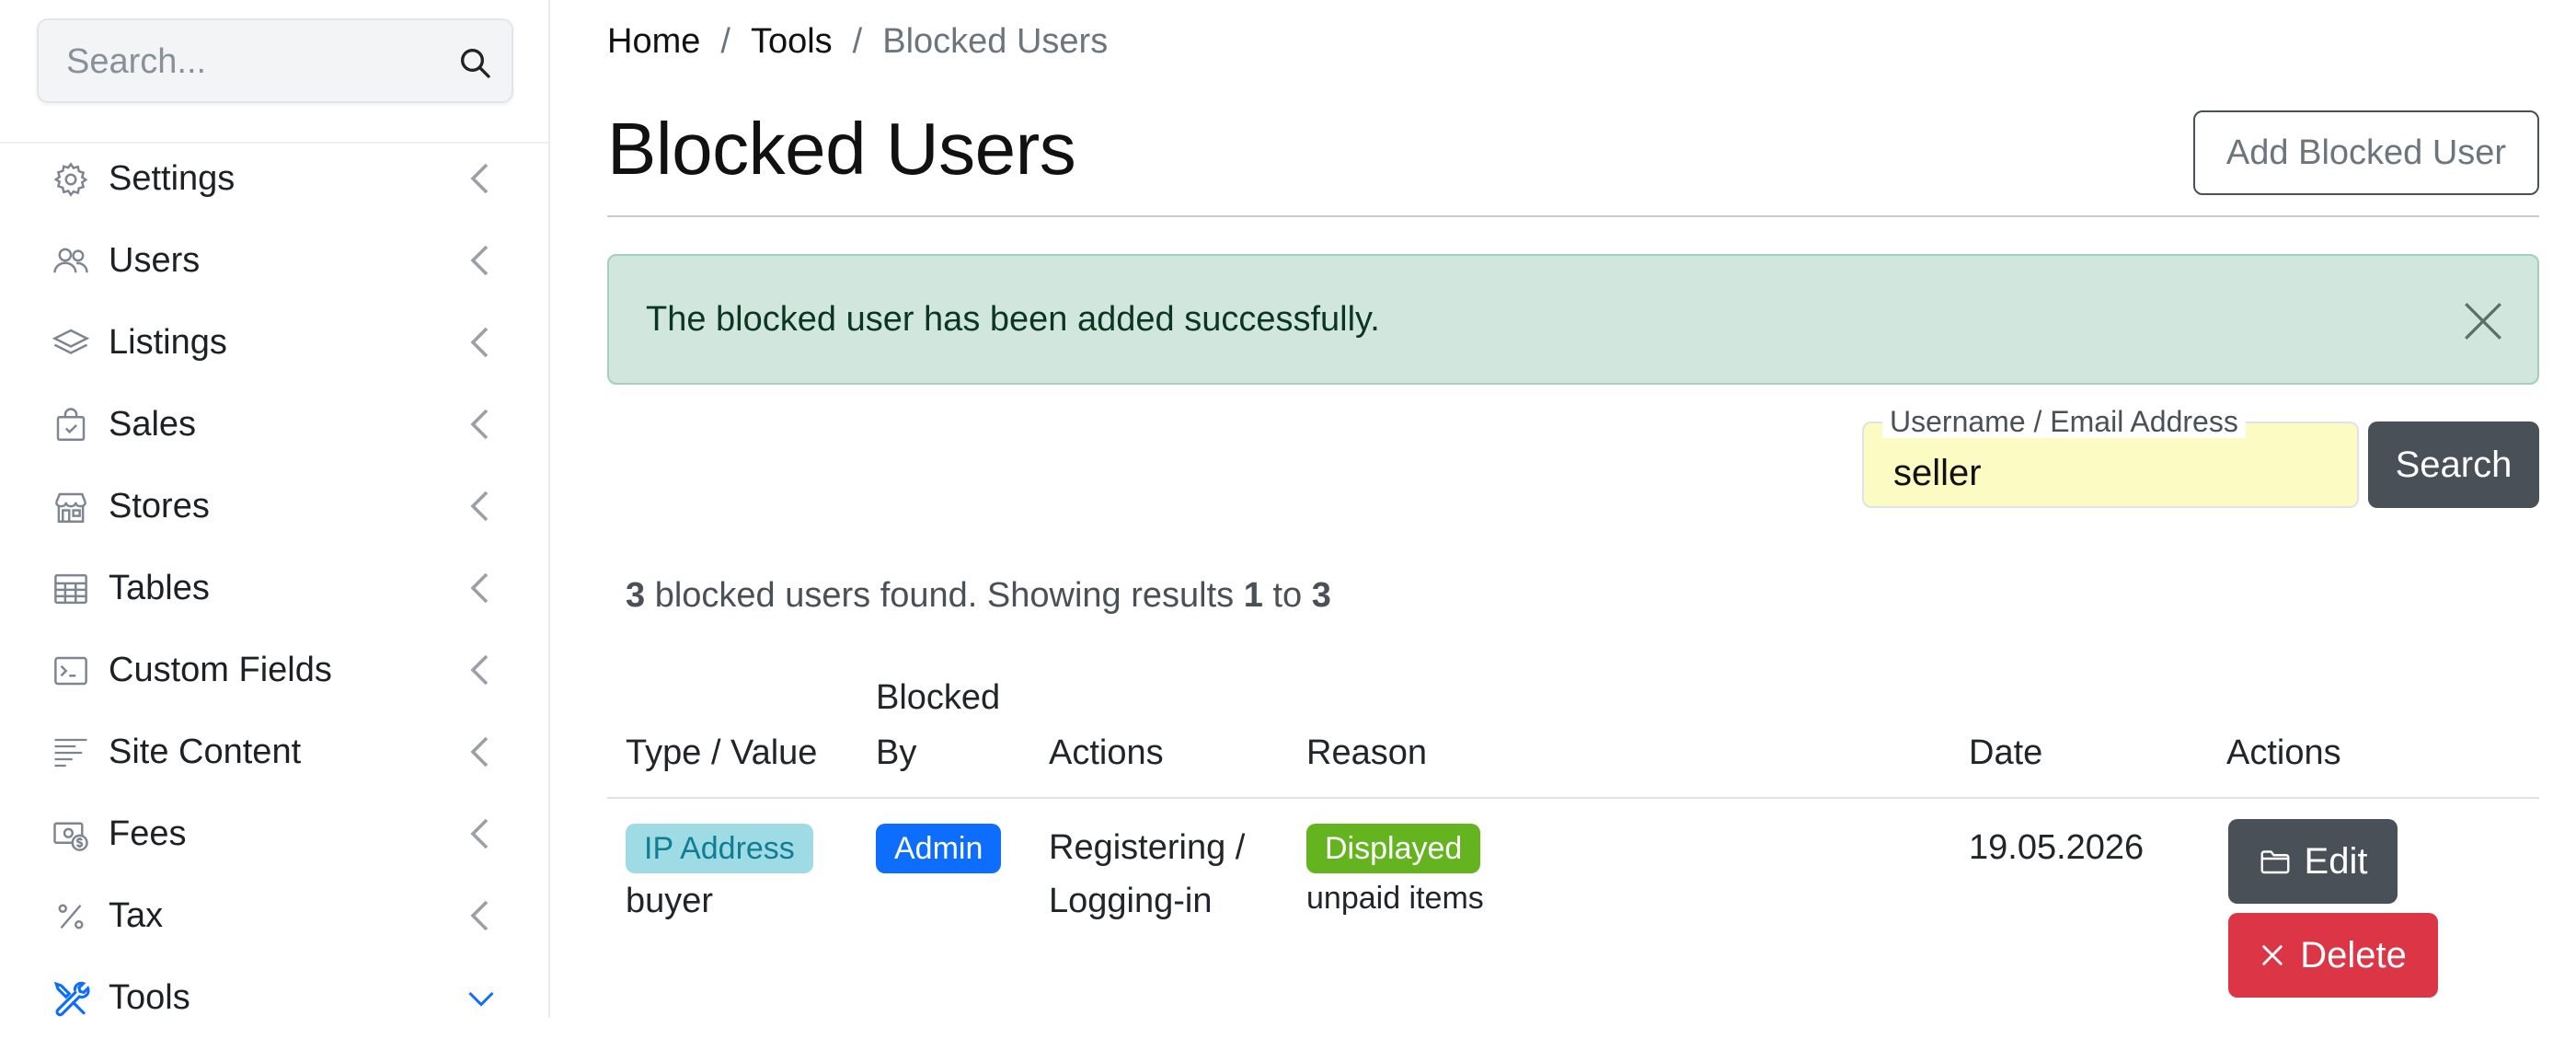 This screenshot has height=1039, width=2576. I want to click on sidebar-item-fees: Fees, so click(274, 834).